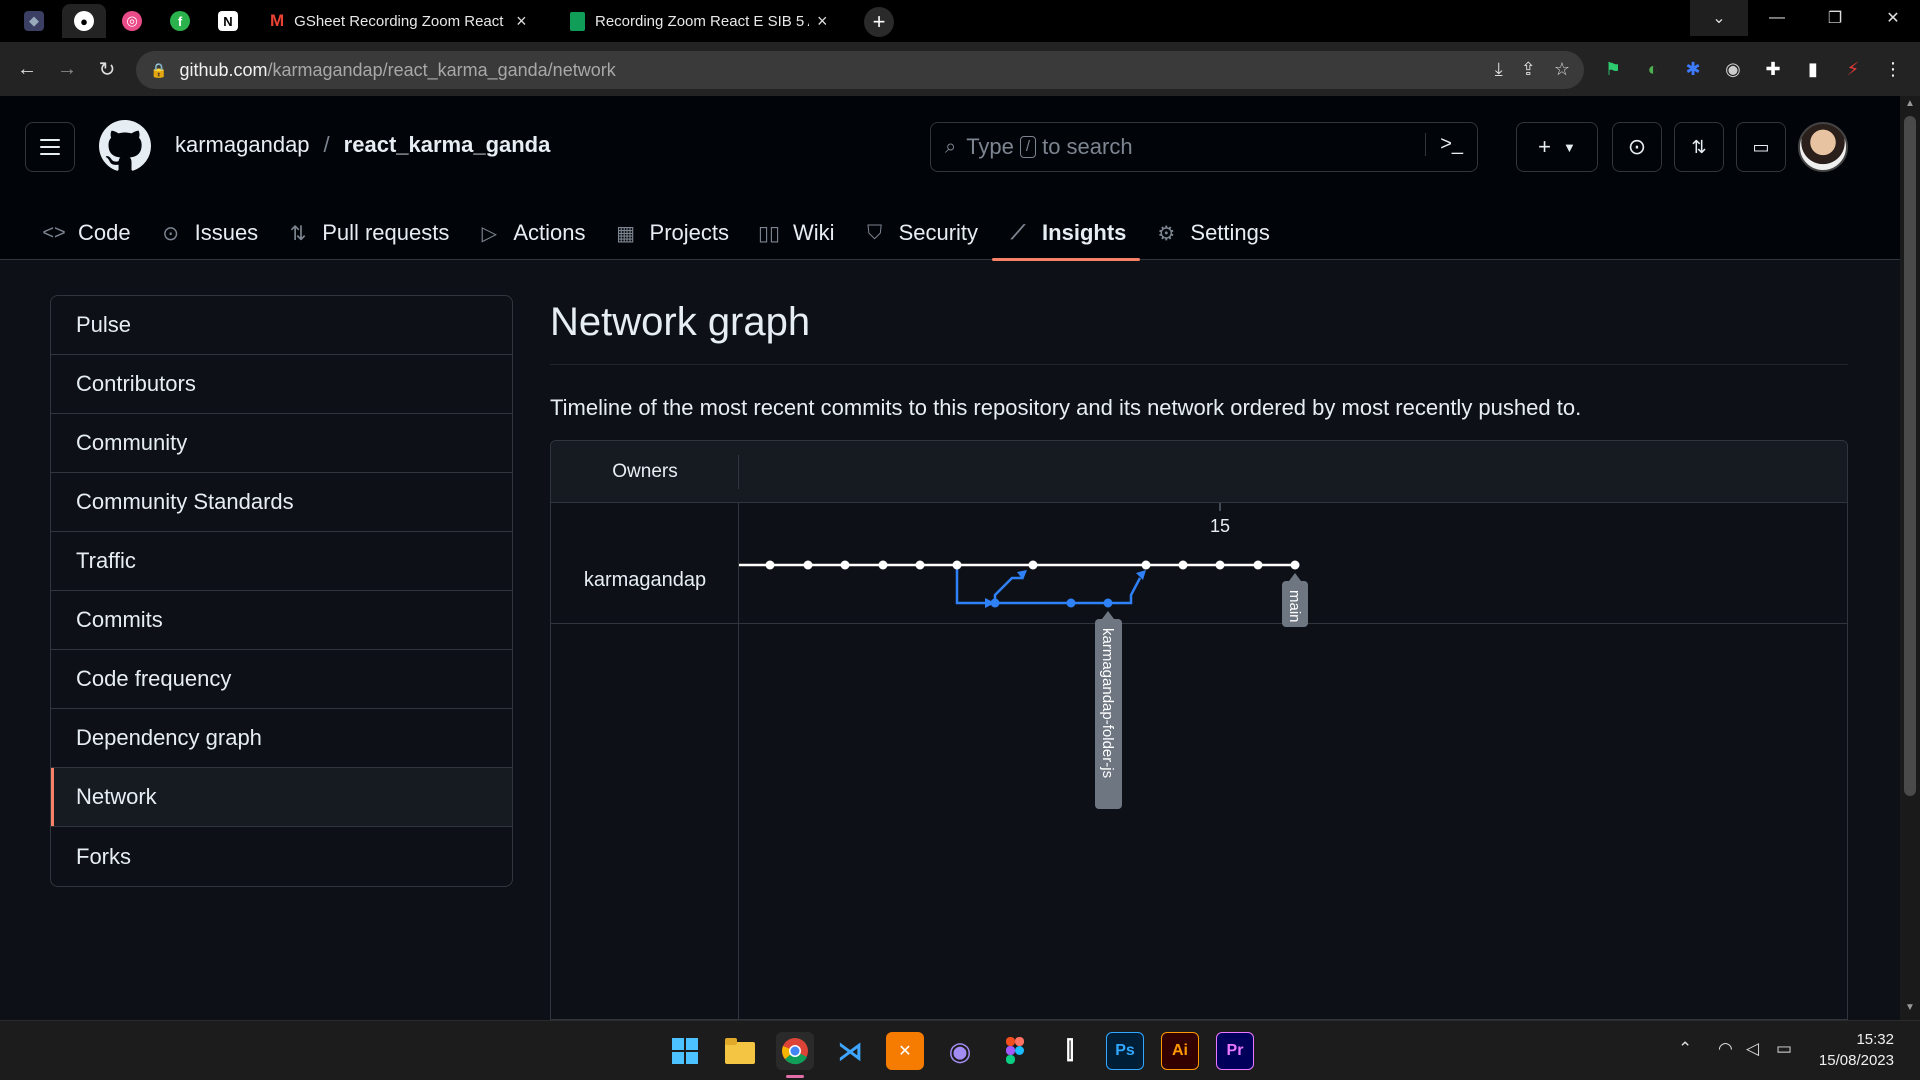 The width and height of the screenshot is (1920, 1080). I want to click on branch-label-pointer, so click(1108, 615).